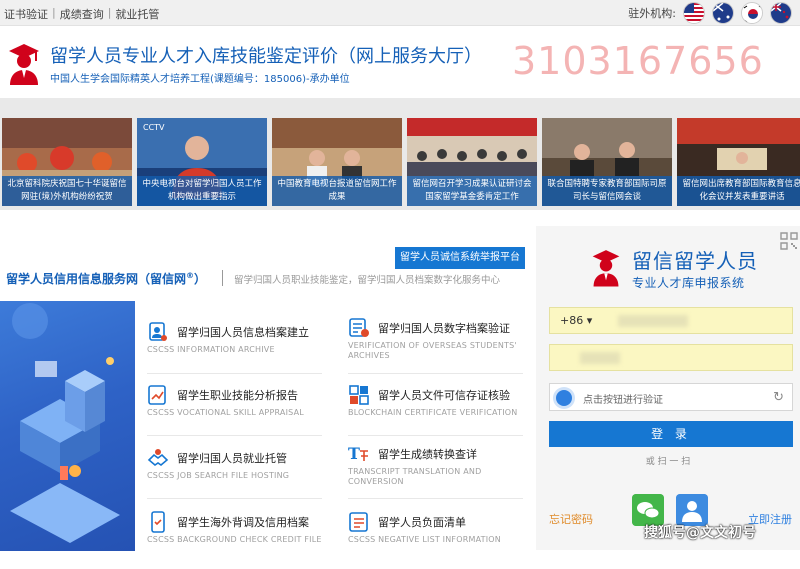  What do you see at coordinates (444, 395) in the screenshot?
I see `service-title: 留学人员文件可信存证核验` at bounding box center [444, 395].